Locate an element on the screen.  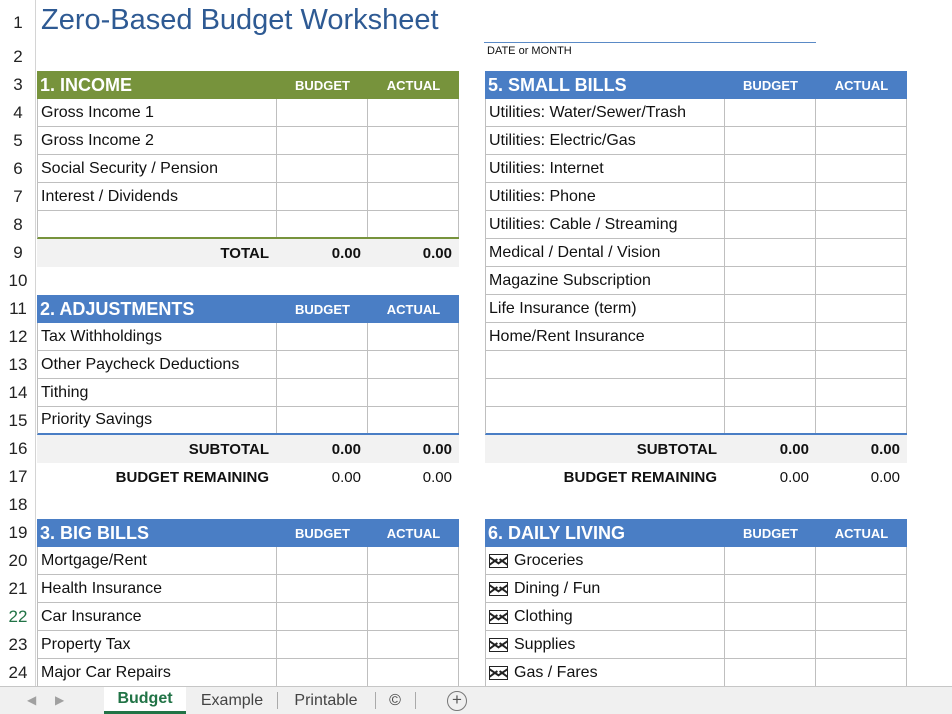
row-header-21: 21 is located at coordinates (18, 589).